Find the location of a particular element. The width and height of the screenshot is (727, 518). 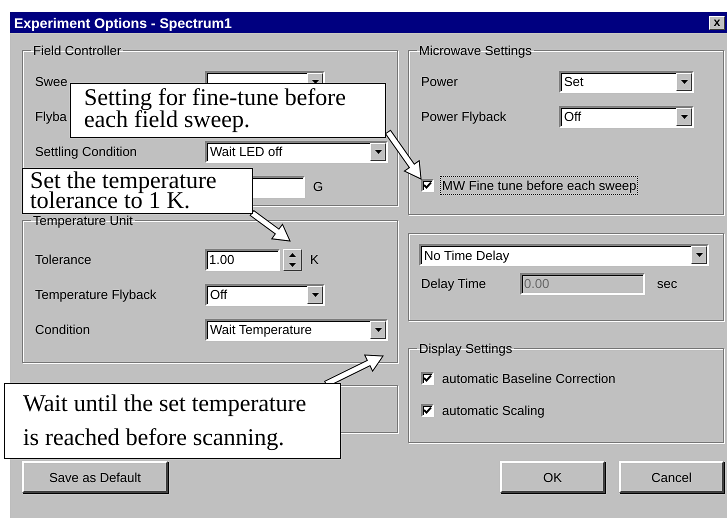

field-label: Power Flyback is located at coordinates (463, 116).